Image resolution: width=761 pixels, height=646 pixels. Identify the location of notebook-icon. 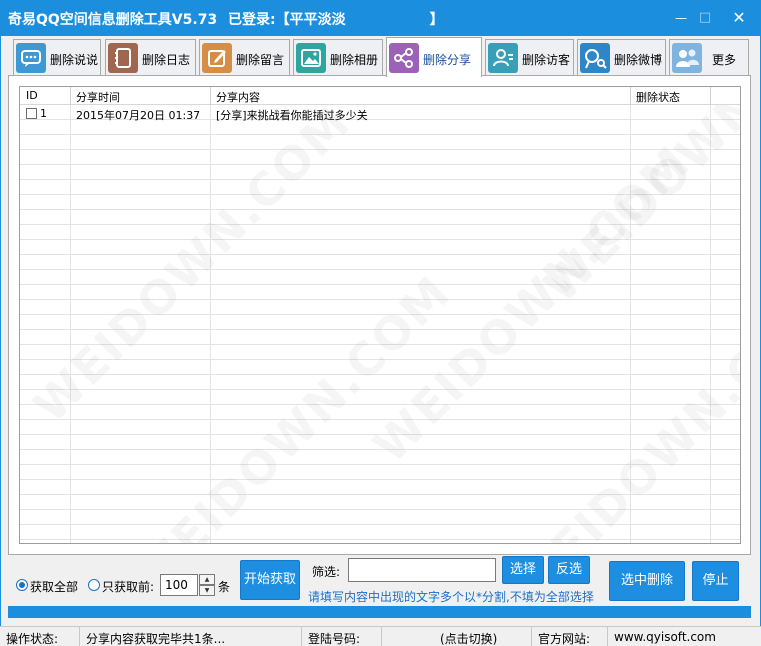
(123, 58).